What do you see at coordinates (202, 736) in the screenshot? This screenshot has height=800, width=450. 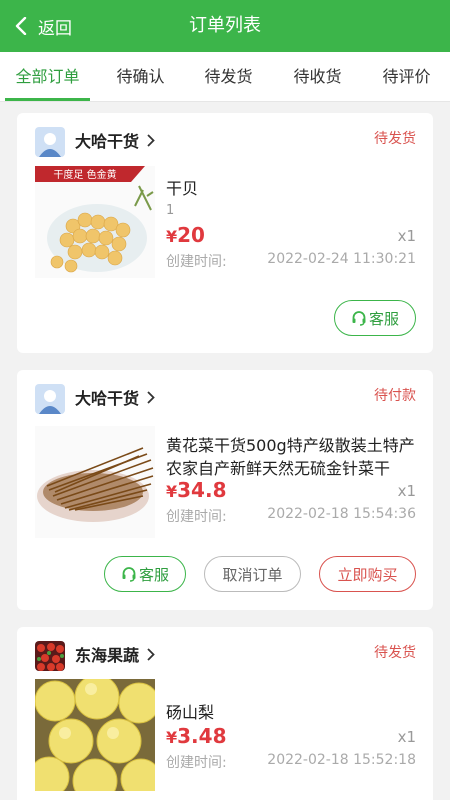 I see `price-amount: 3.48` at bounding box center [202, 736].